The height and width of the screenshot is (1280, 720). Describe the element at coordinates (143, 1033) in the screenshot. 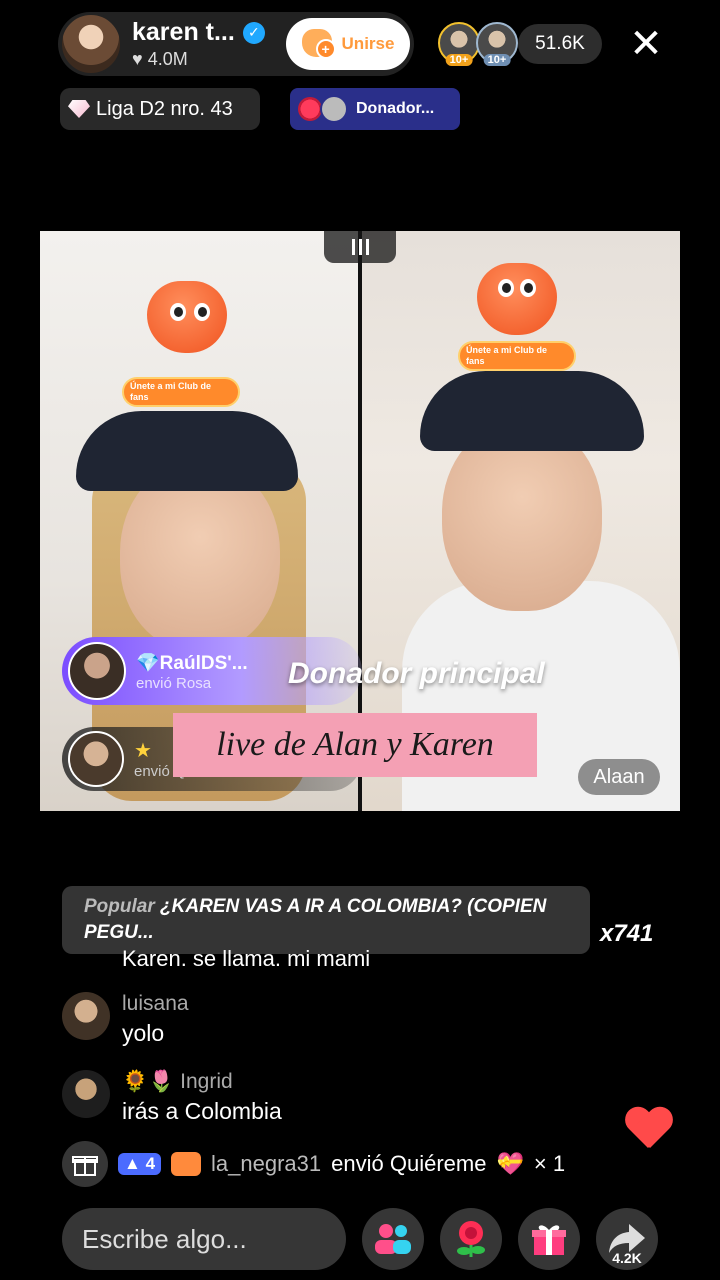

I see `comment-text: yolo` at that location.